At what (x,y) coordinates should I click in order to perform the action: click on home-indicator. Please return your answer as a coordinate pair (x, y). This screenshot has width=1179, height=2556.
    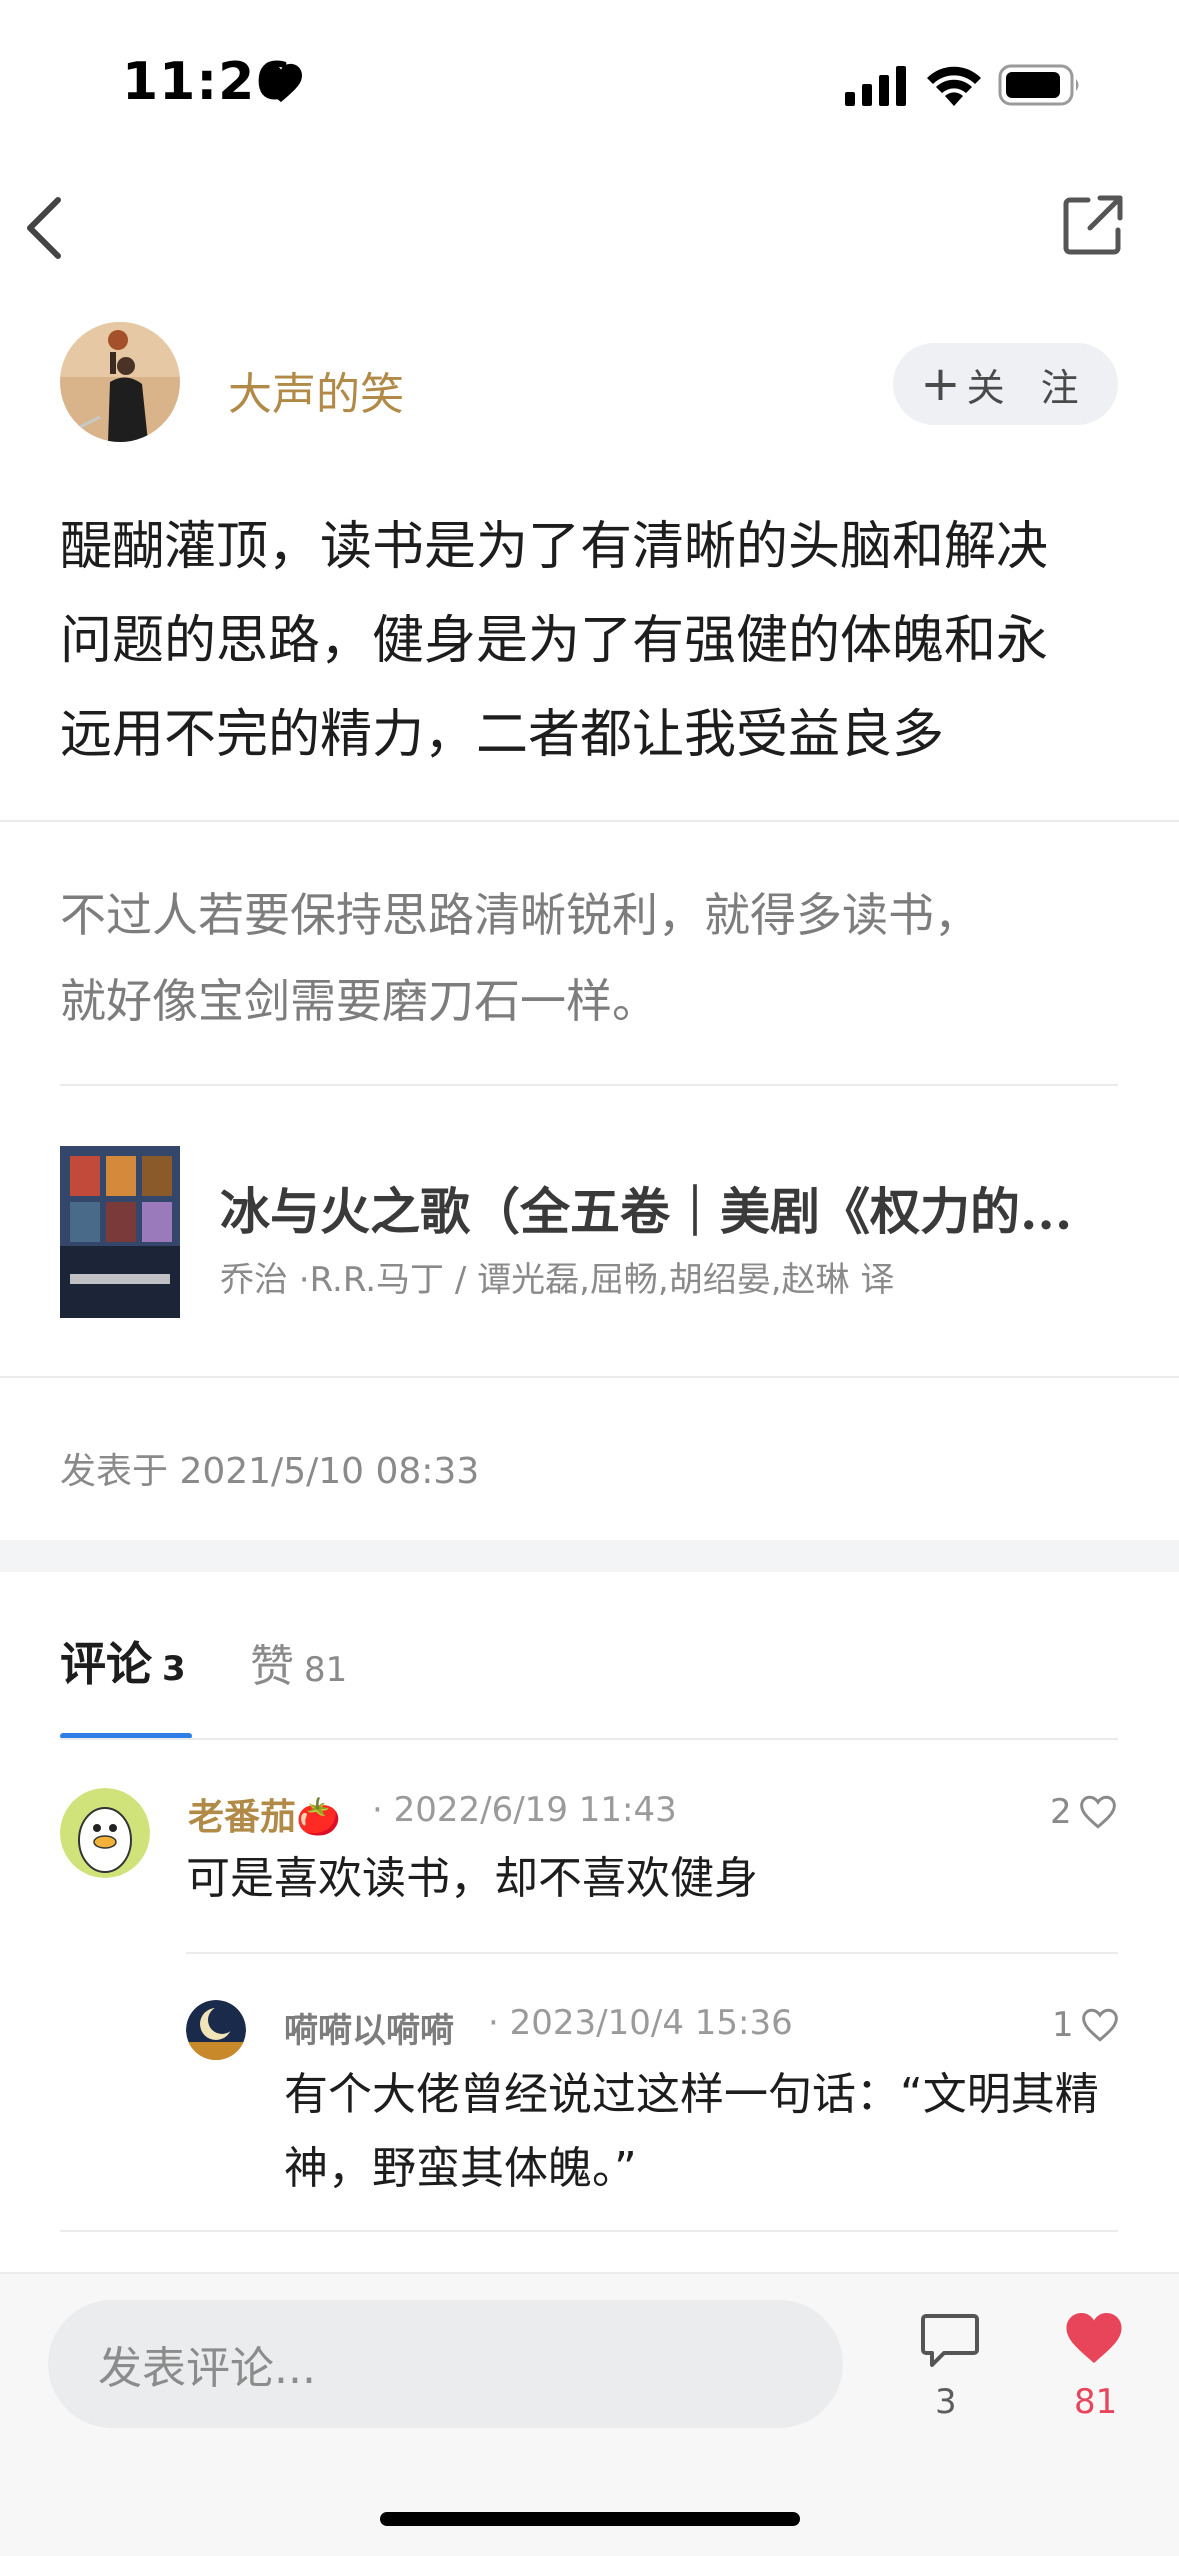
    Looking at the image, I should click on (590, 2519).